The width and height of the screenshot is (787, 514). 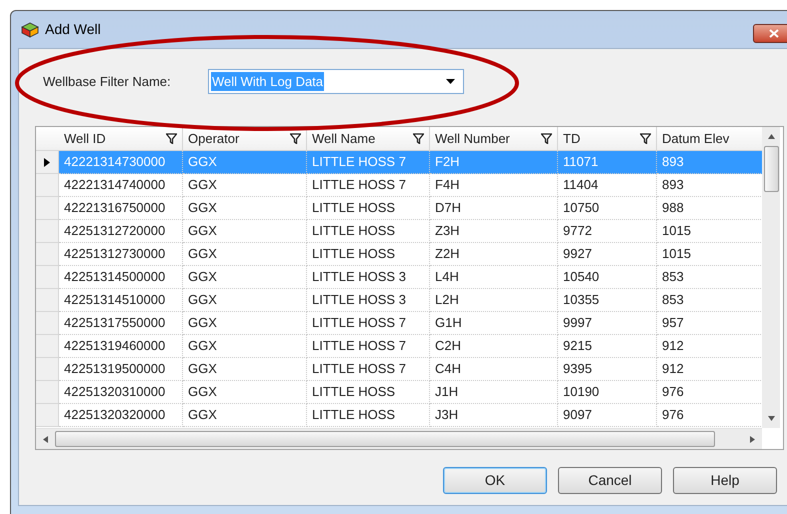 What do you see at coordinates (771, 277) in the screenshot?
I see `vertical-scrollbar` at bounding box center [771, 277].